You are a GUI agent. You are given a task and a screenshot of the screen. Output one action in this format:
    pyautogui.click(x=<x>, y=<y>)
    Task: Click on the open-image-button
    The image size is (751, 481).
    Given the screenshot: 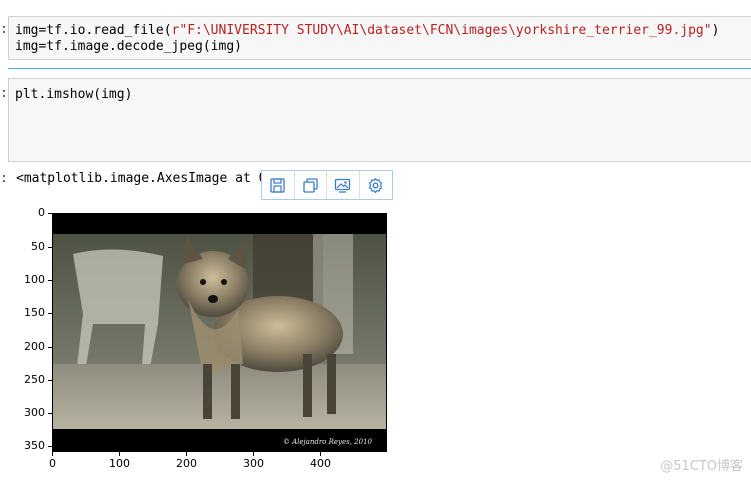 What is the action you would take?
    pyautogui.click(x=343, y=185)
    